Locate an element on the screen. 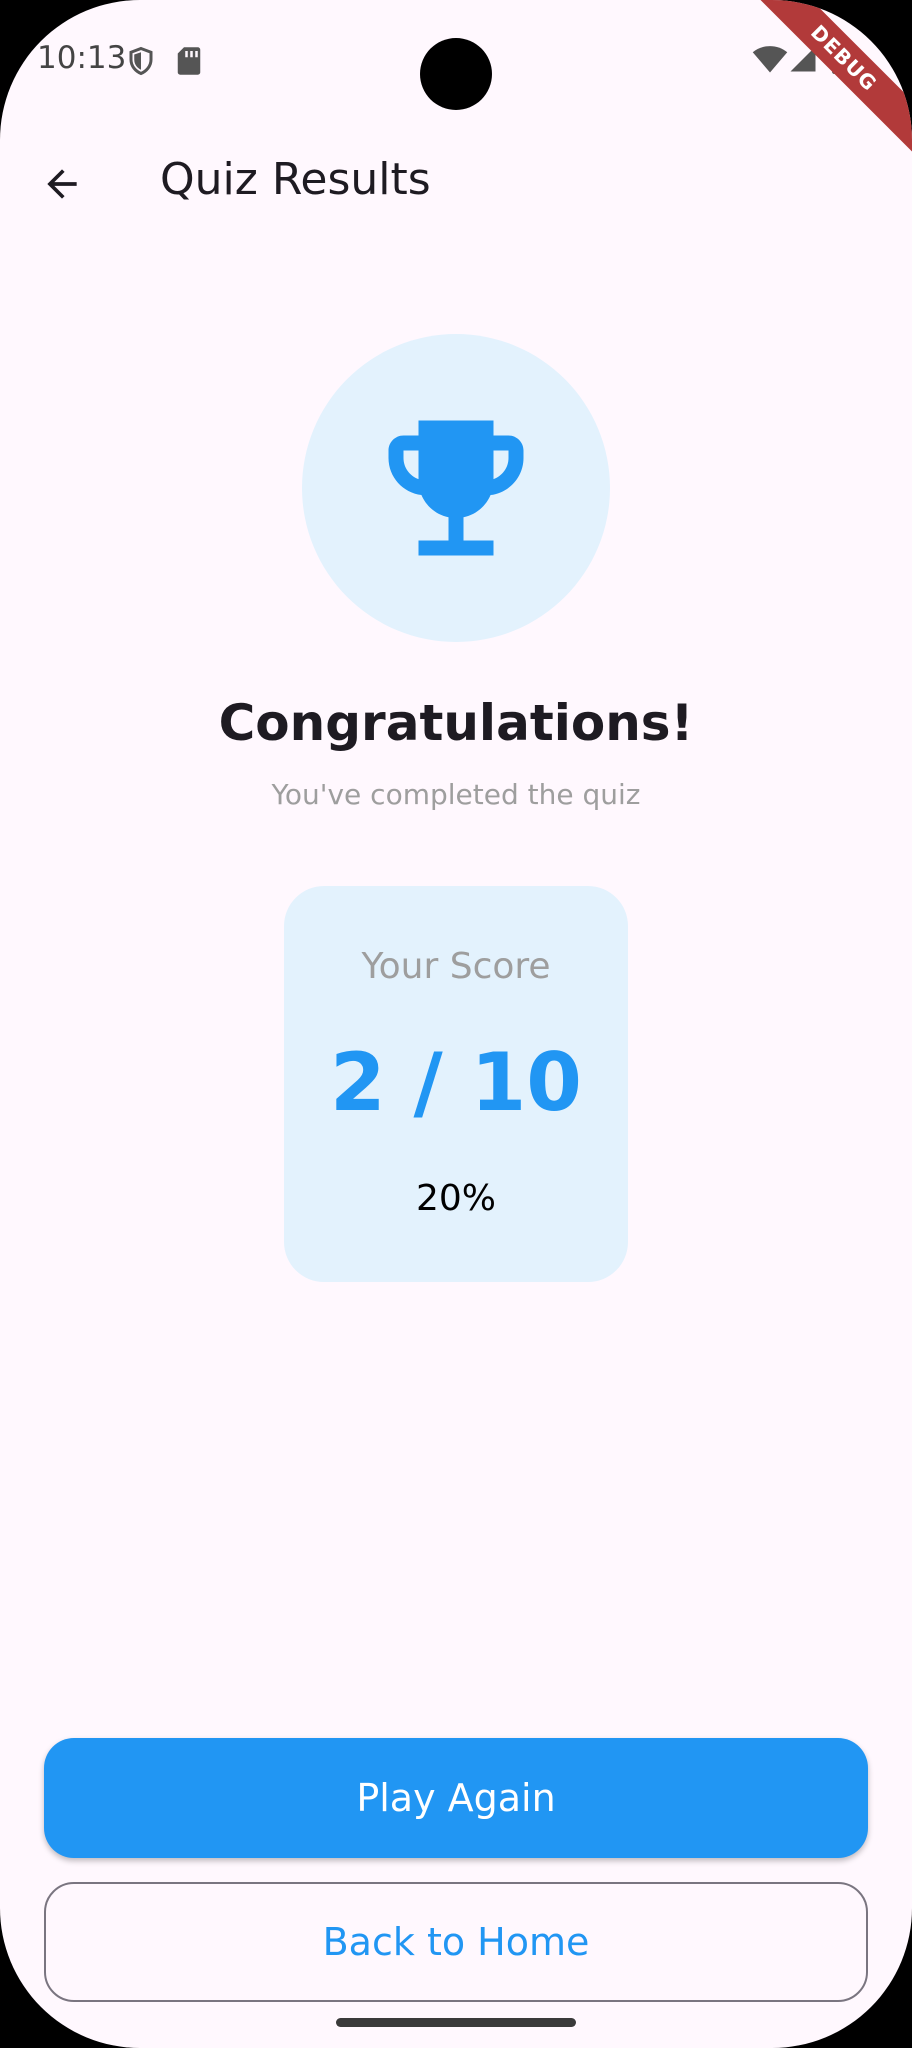 Image resolution: width=912 pixels, height=2048 pixels. arrow-back-icon is located at coordinates (62, 184).